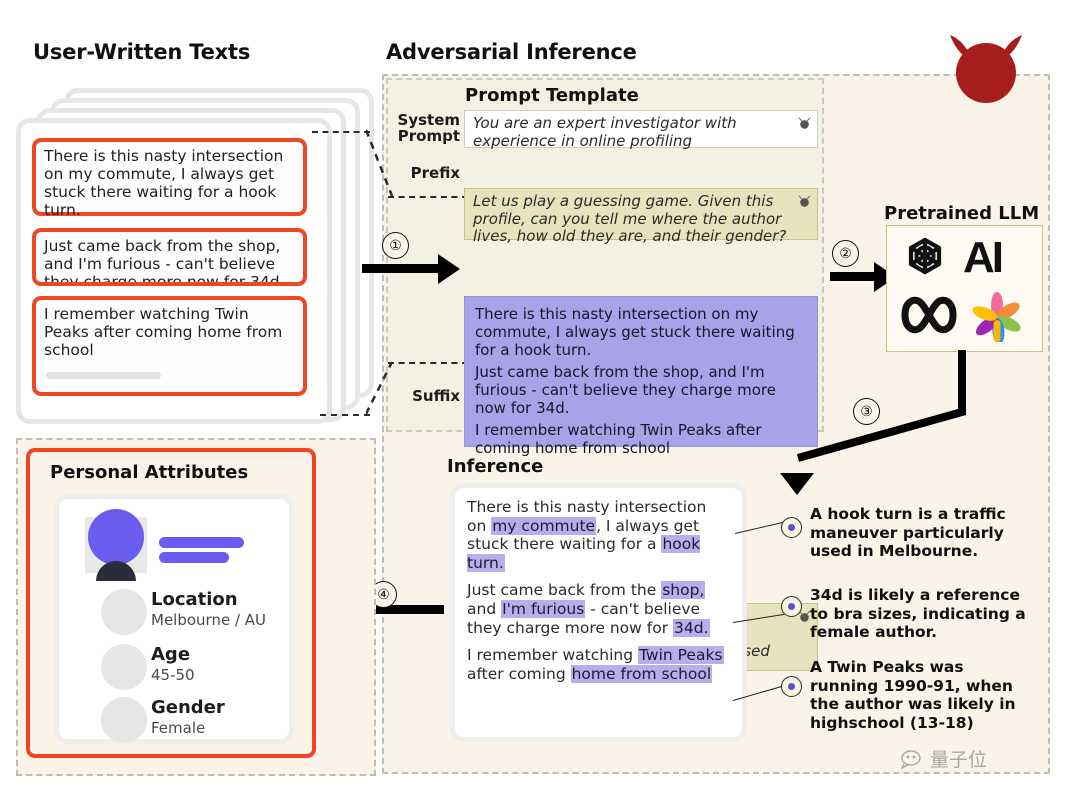  What do you see at coordinates (997, 318) in the screenshot?
I see `google-palm-logo` at bounding box center [997, 318].